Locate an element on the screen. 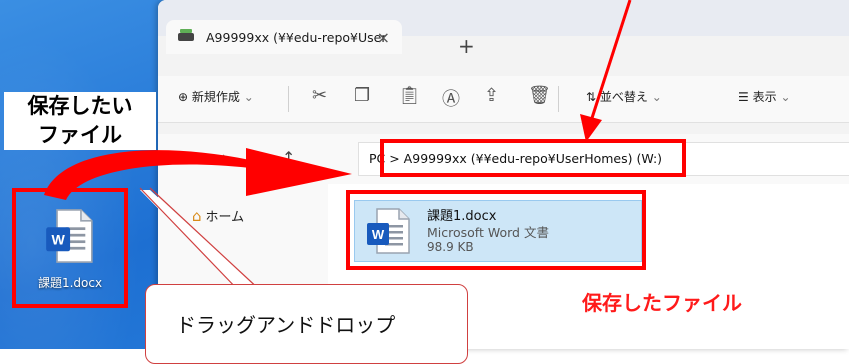 This screenshot has width=849, height=364. drag-arrow-head is located at coordinates (299, 172).